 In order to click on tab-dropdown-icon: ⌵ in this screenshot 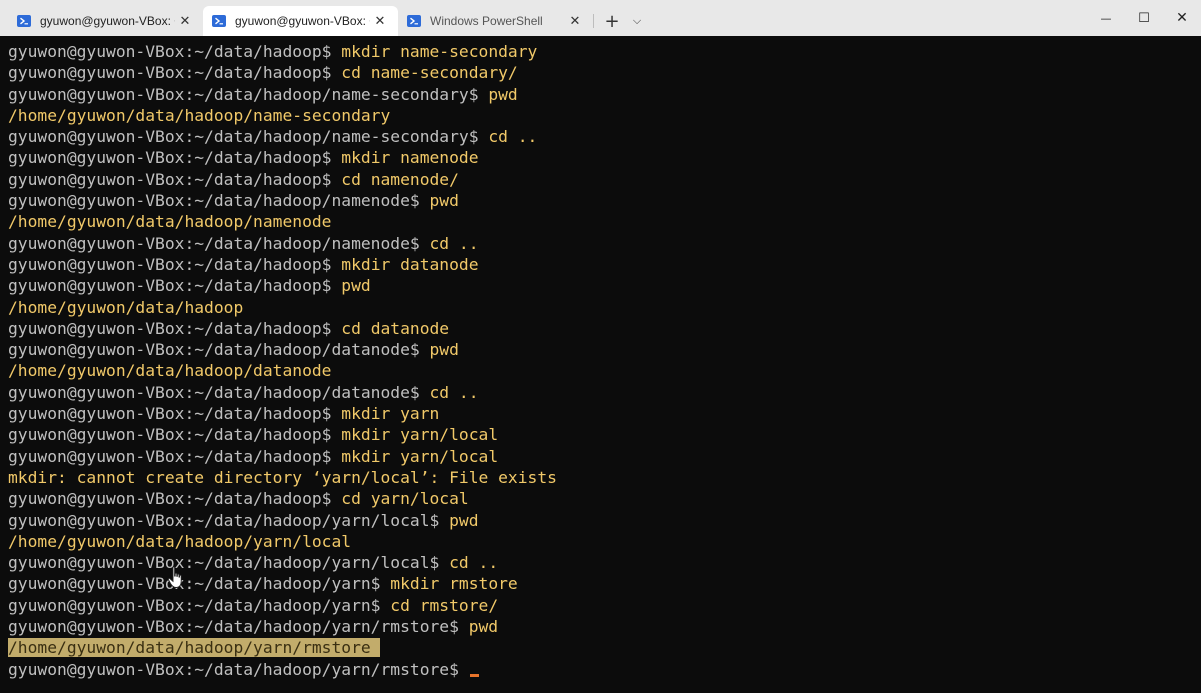, I will do `click(637, 21)`.